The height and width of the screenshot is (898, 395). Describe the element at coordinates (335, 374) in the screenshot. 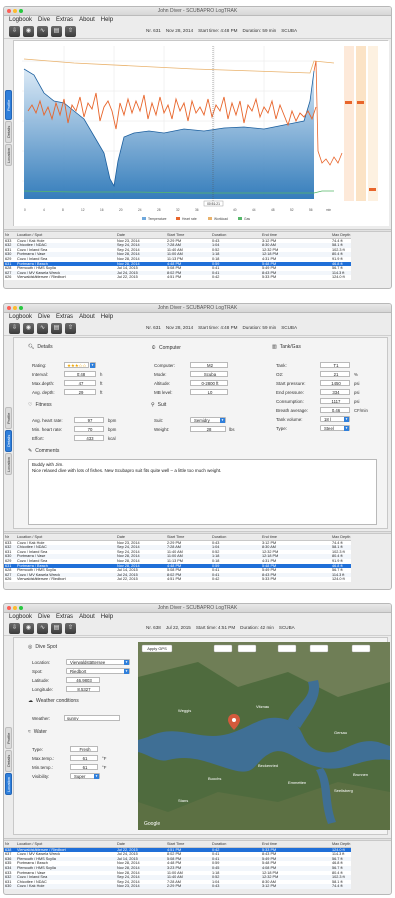

I see `o2-field: 21` at that location.